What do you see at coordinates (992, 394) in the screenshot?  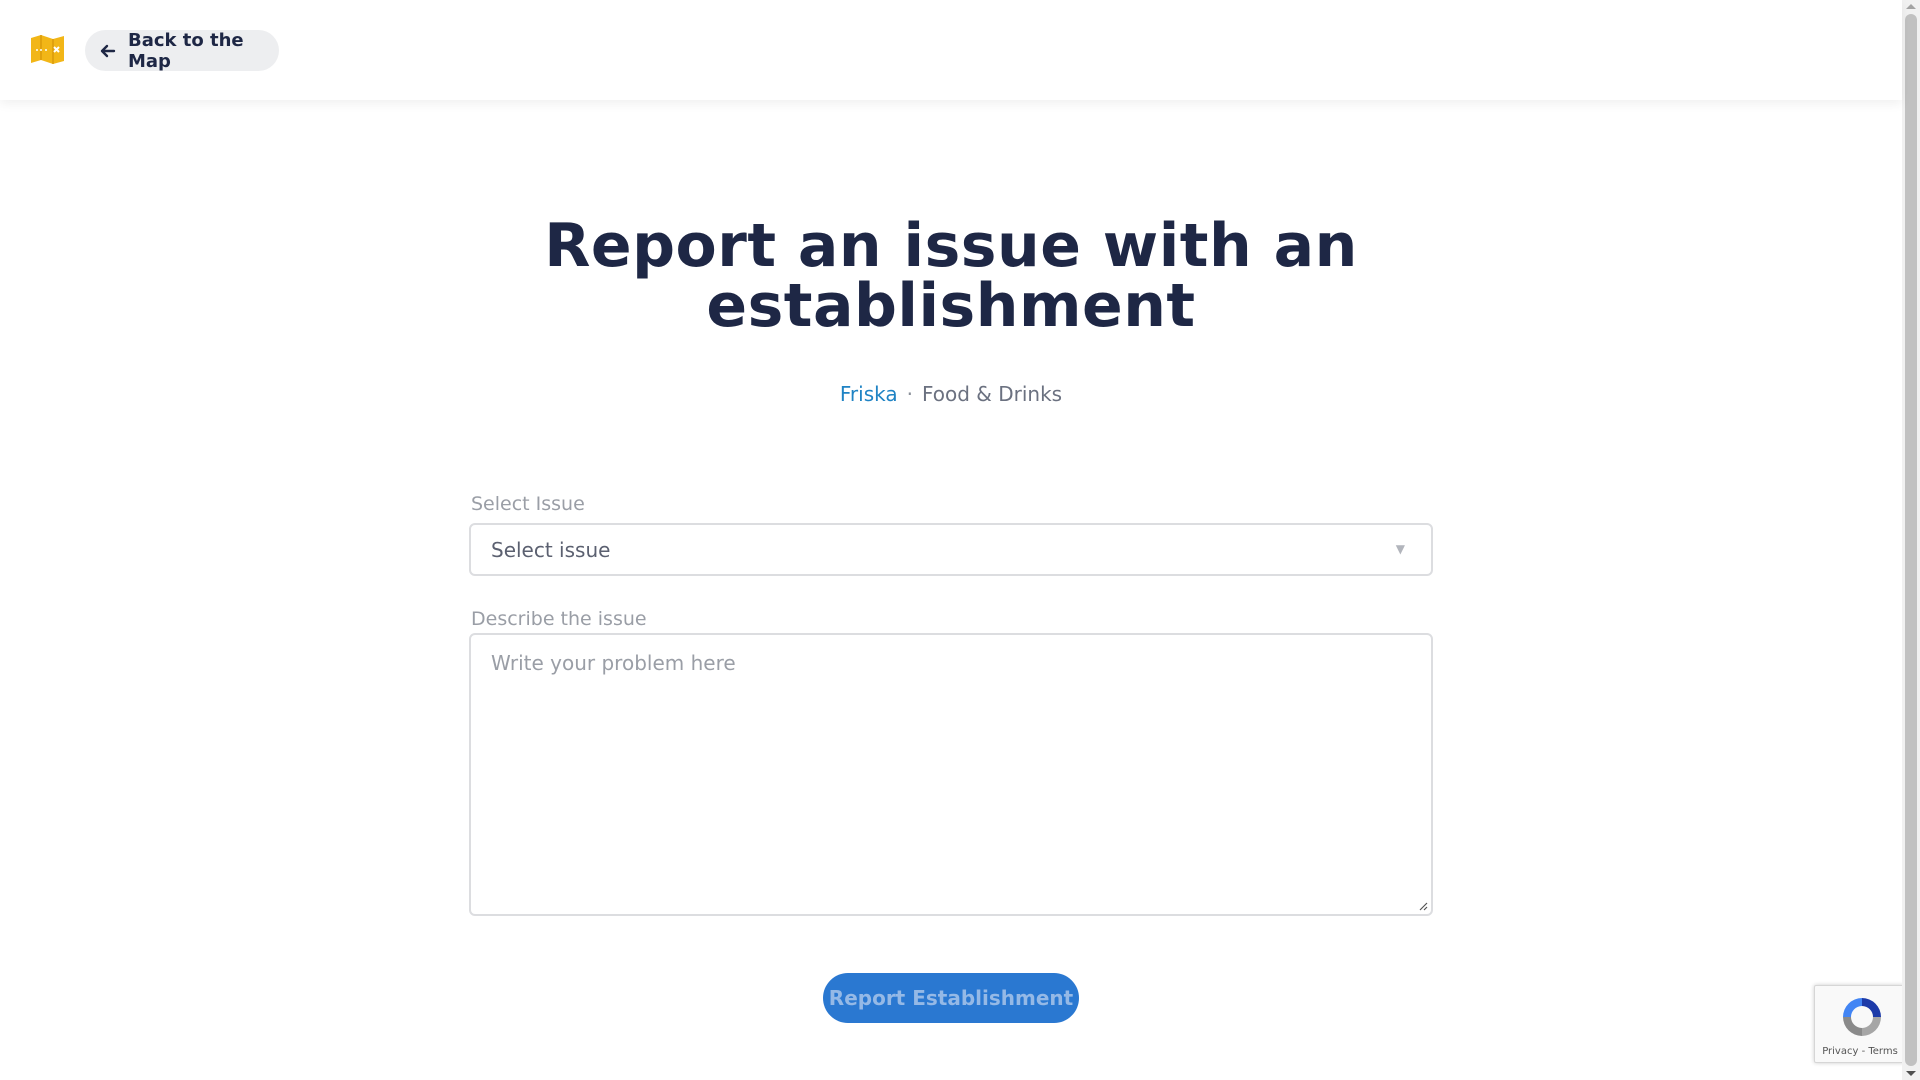 I see `establishment-category: Food & Drinks` at bounding box center [992, 394].